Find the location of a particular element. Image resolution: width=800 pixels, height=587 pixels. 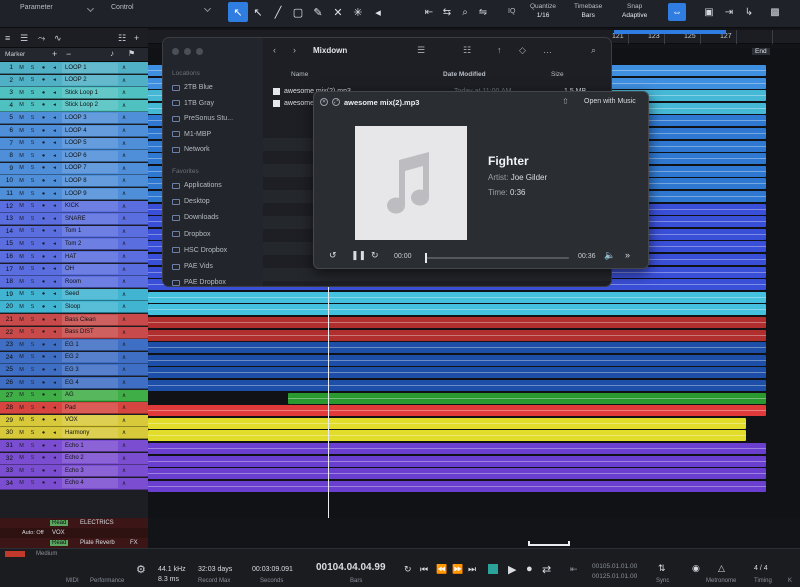

track-header-row: 25 M S ● ◂ EG 3 ∧ is located at coordinates (74, 370).